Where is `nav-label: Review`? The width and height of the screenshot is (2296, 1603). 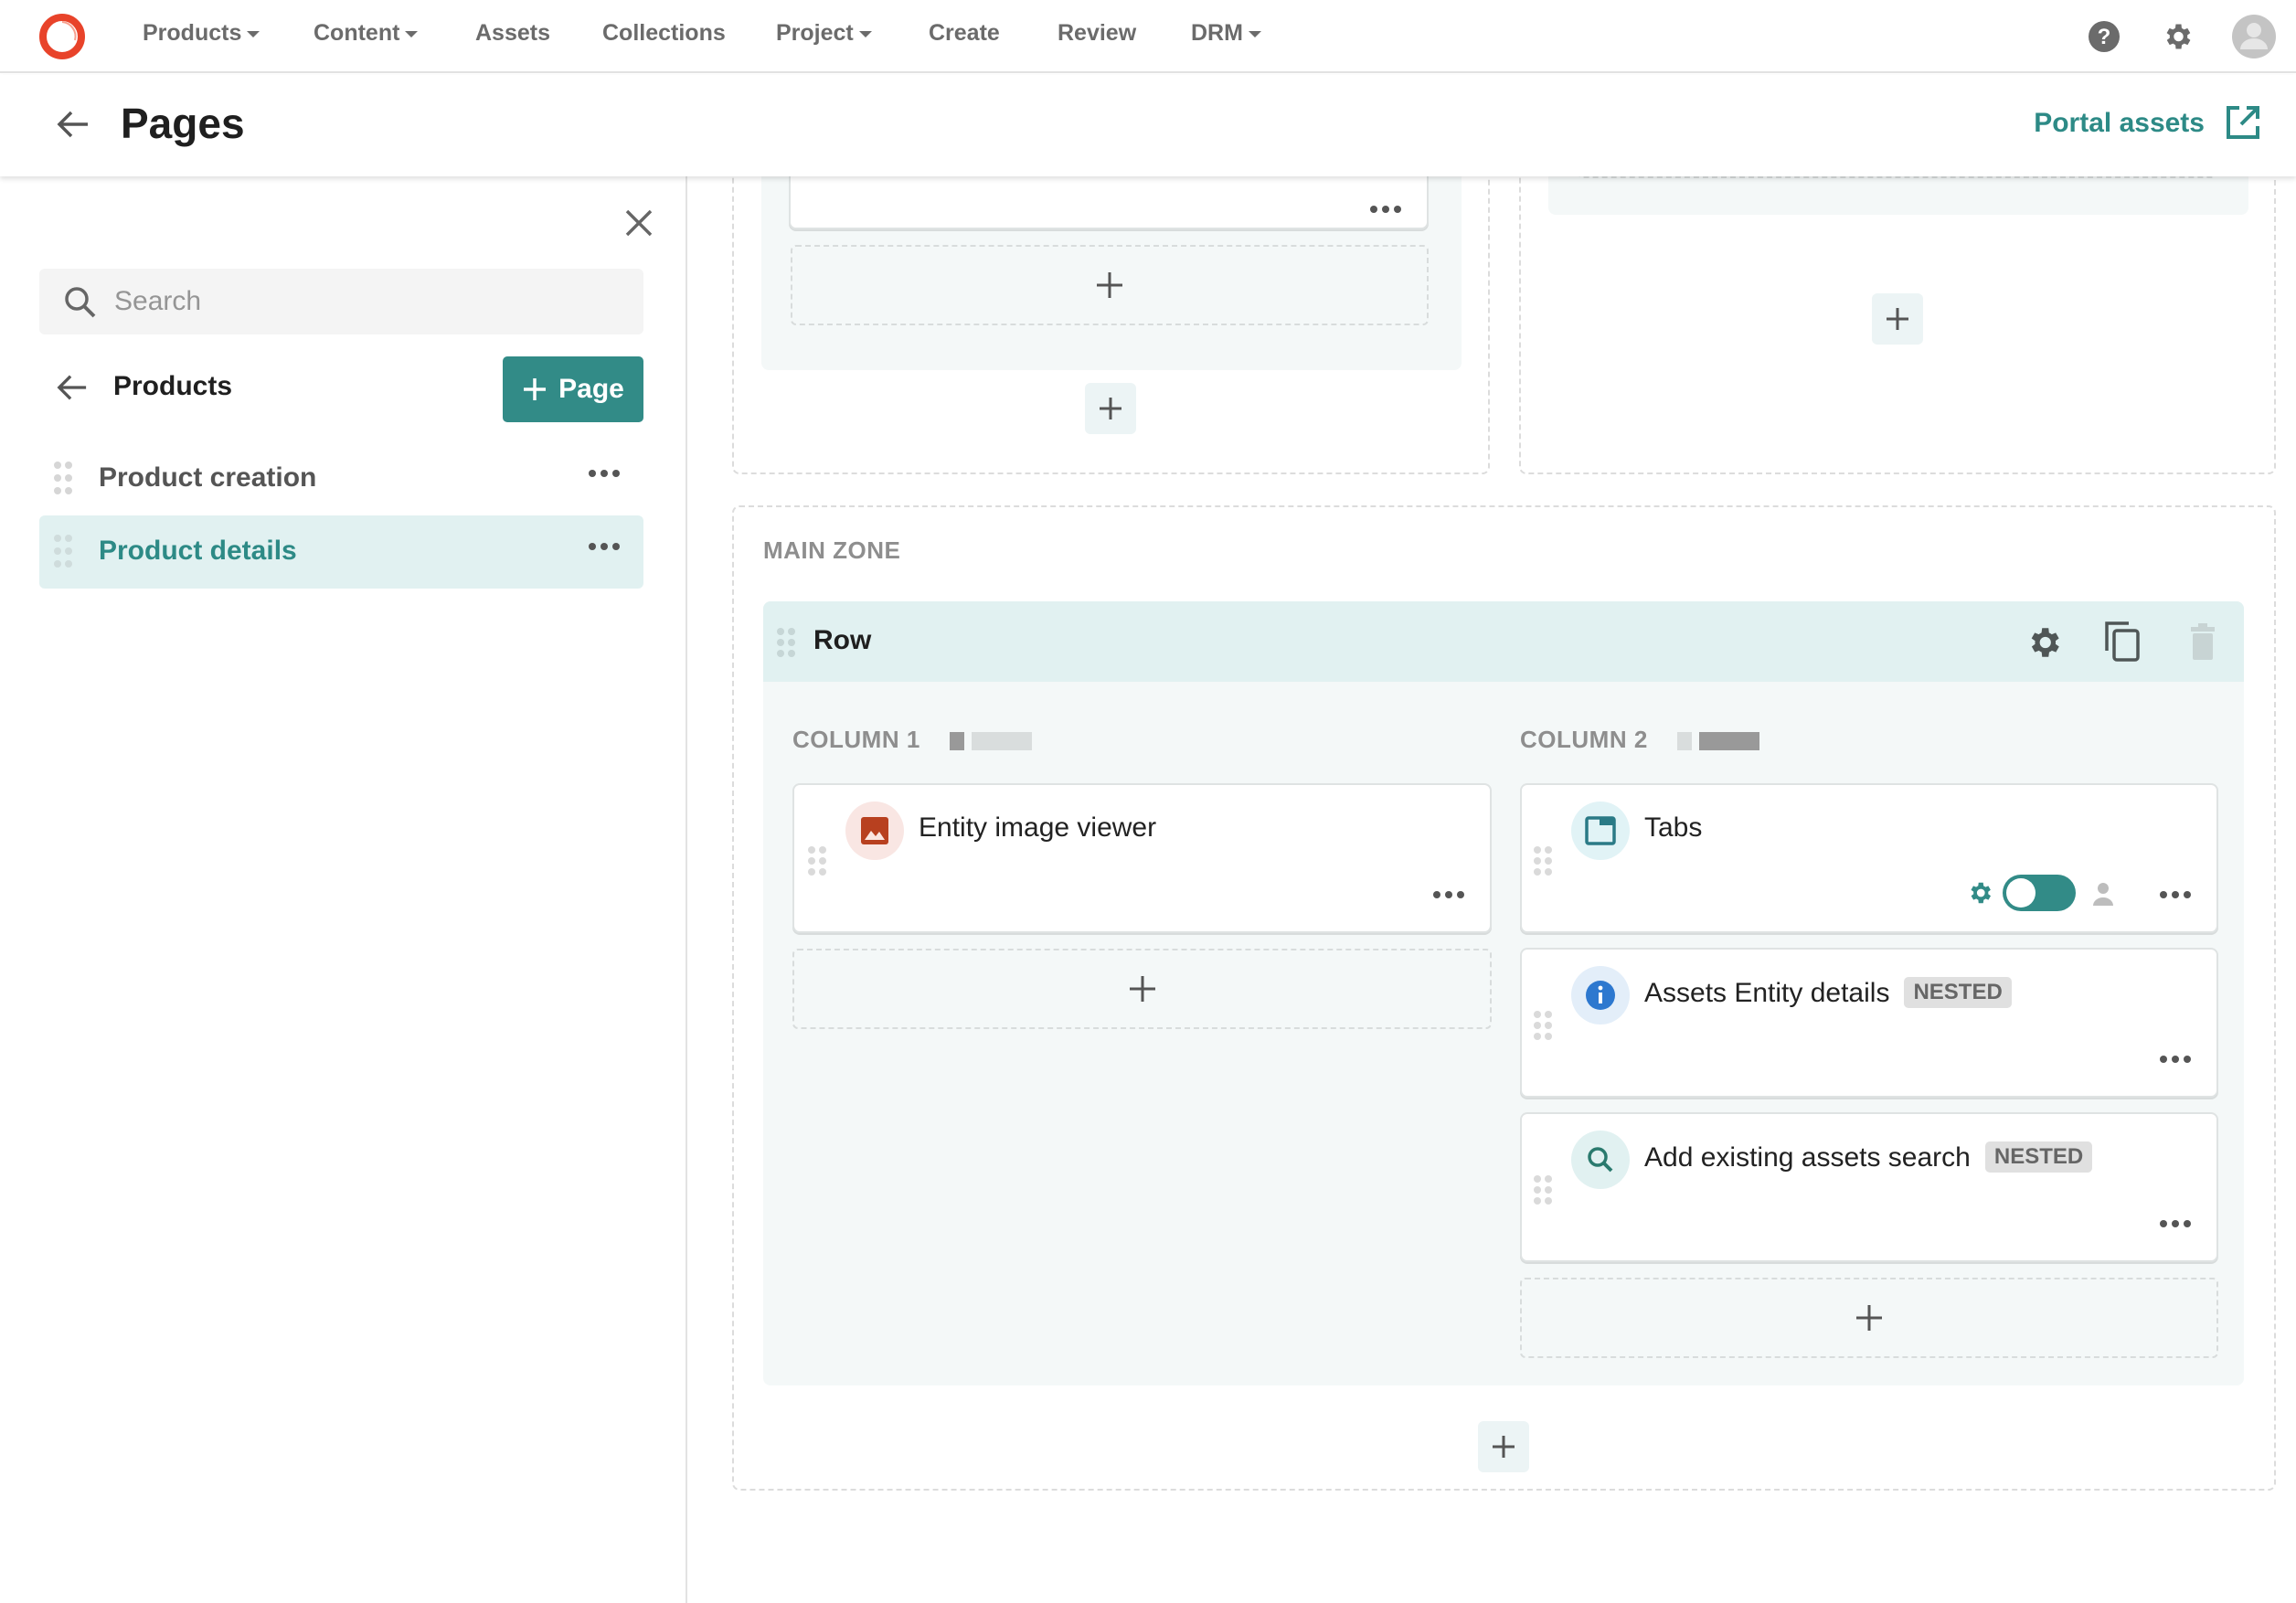 nav-label: Review is located at coordinates (1097, 33).